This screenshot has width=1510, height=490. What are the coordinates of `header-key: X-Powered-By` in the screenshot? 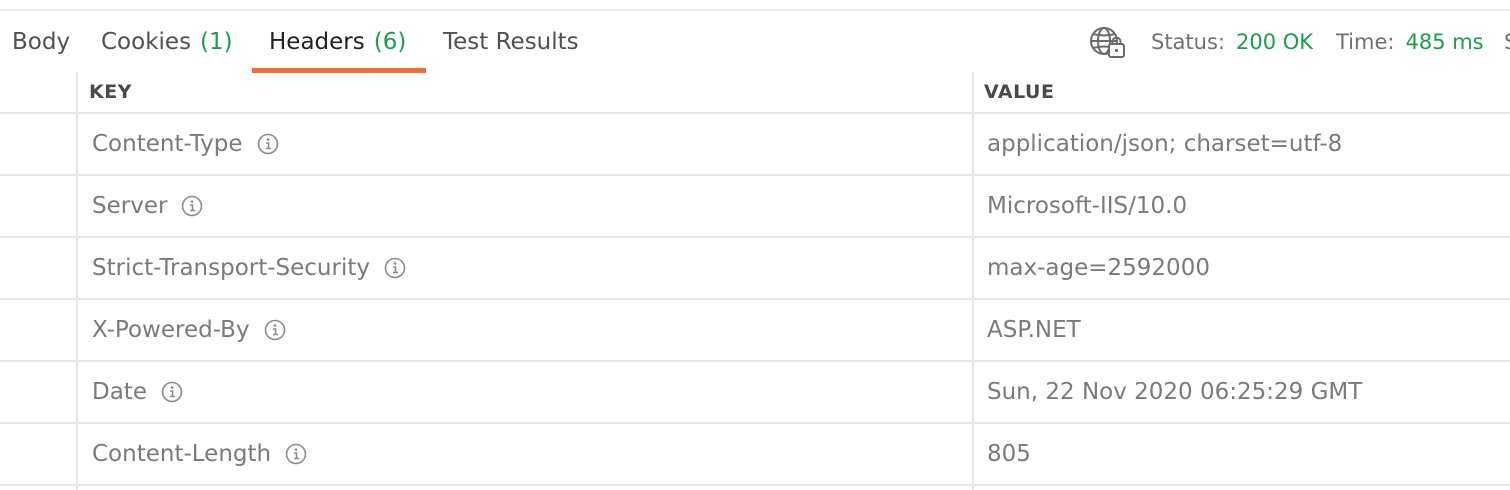 It's located at (189, 330).